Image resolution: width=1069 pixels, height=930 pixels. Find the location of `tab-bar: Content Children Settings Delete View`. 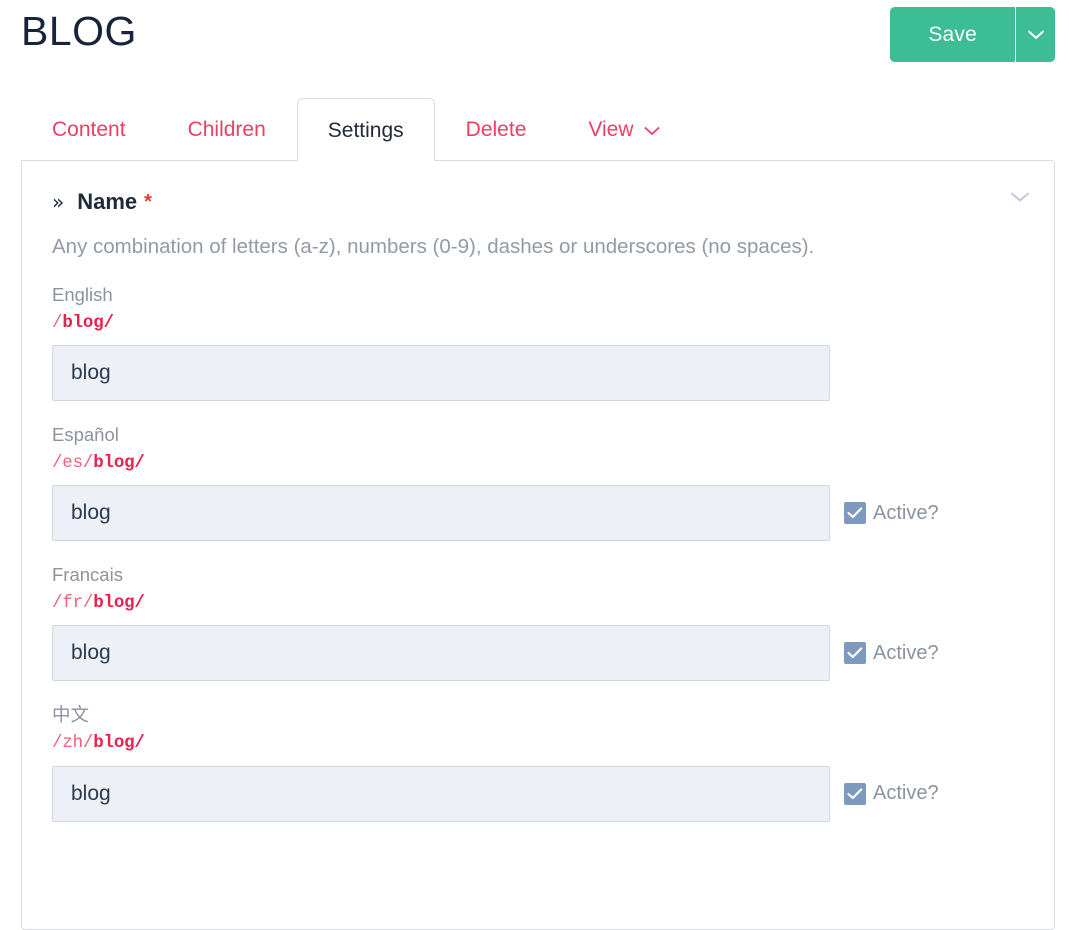

tab-bar: Content Children Settings Delete View is located at coordinates (538, 128).